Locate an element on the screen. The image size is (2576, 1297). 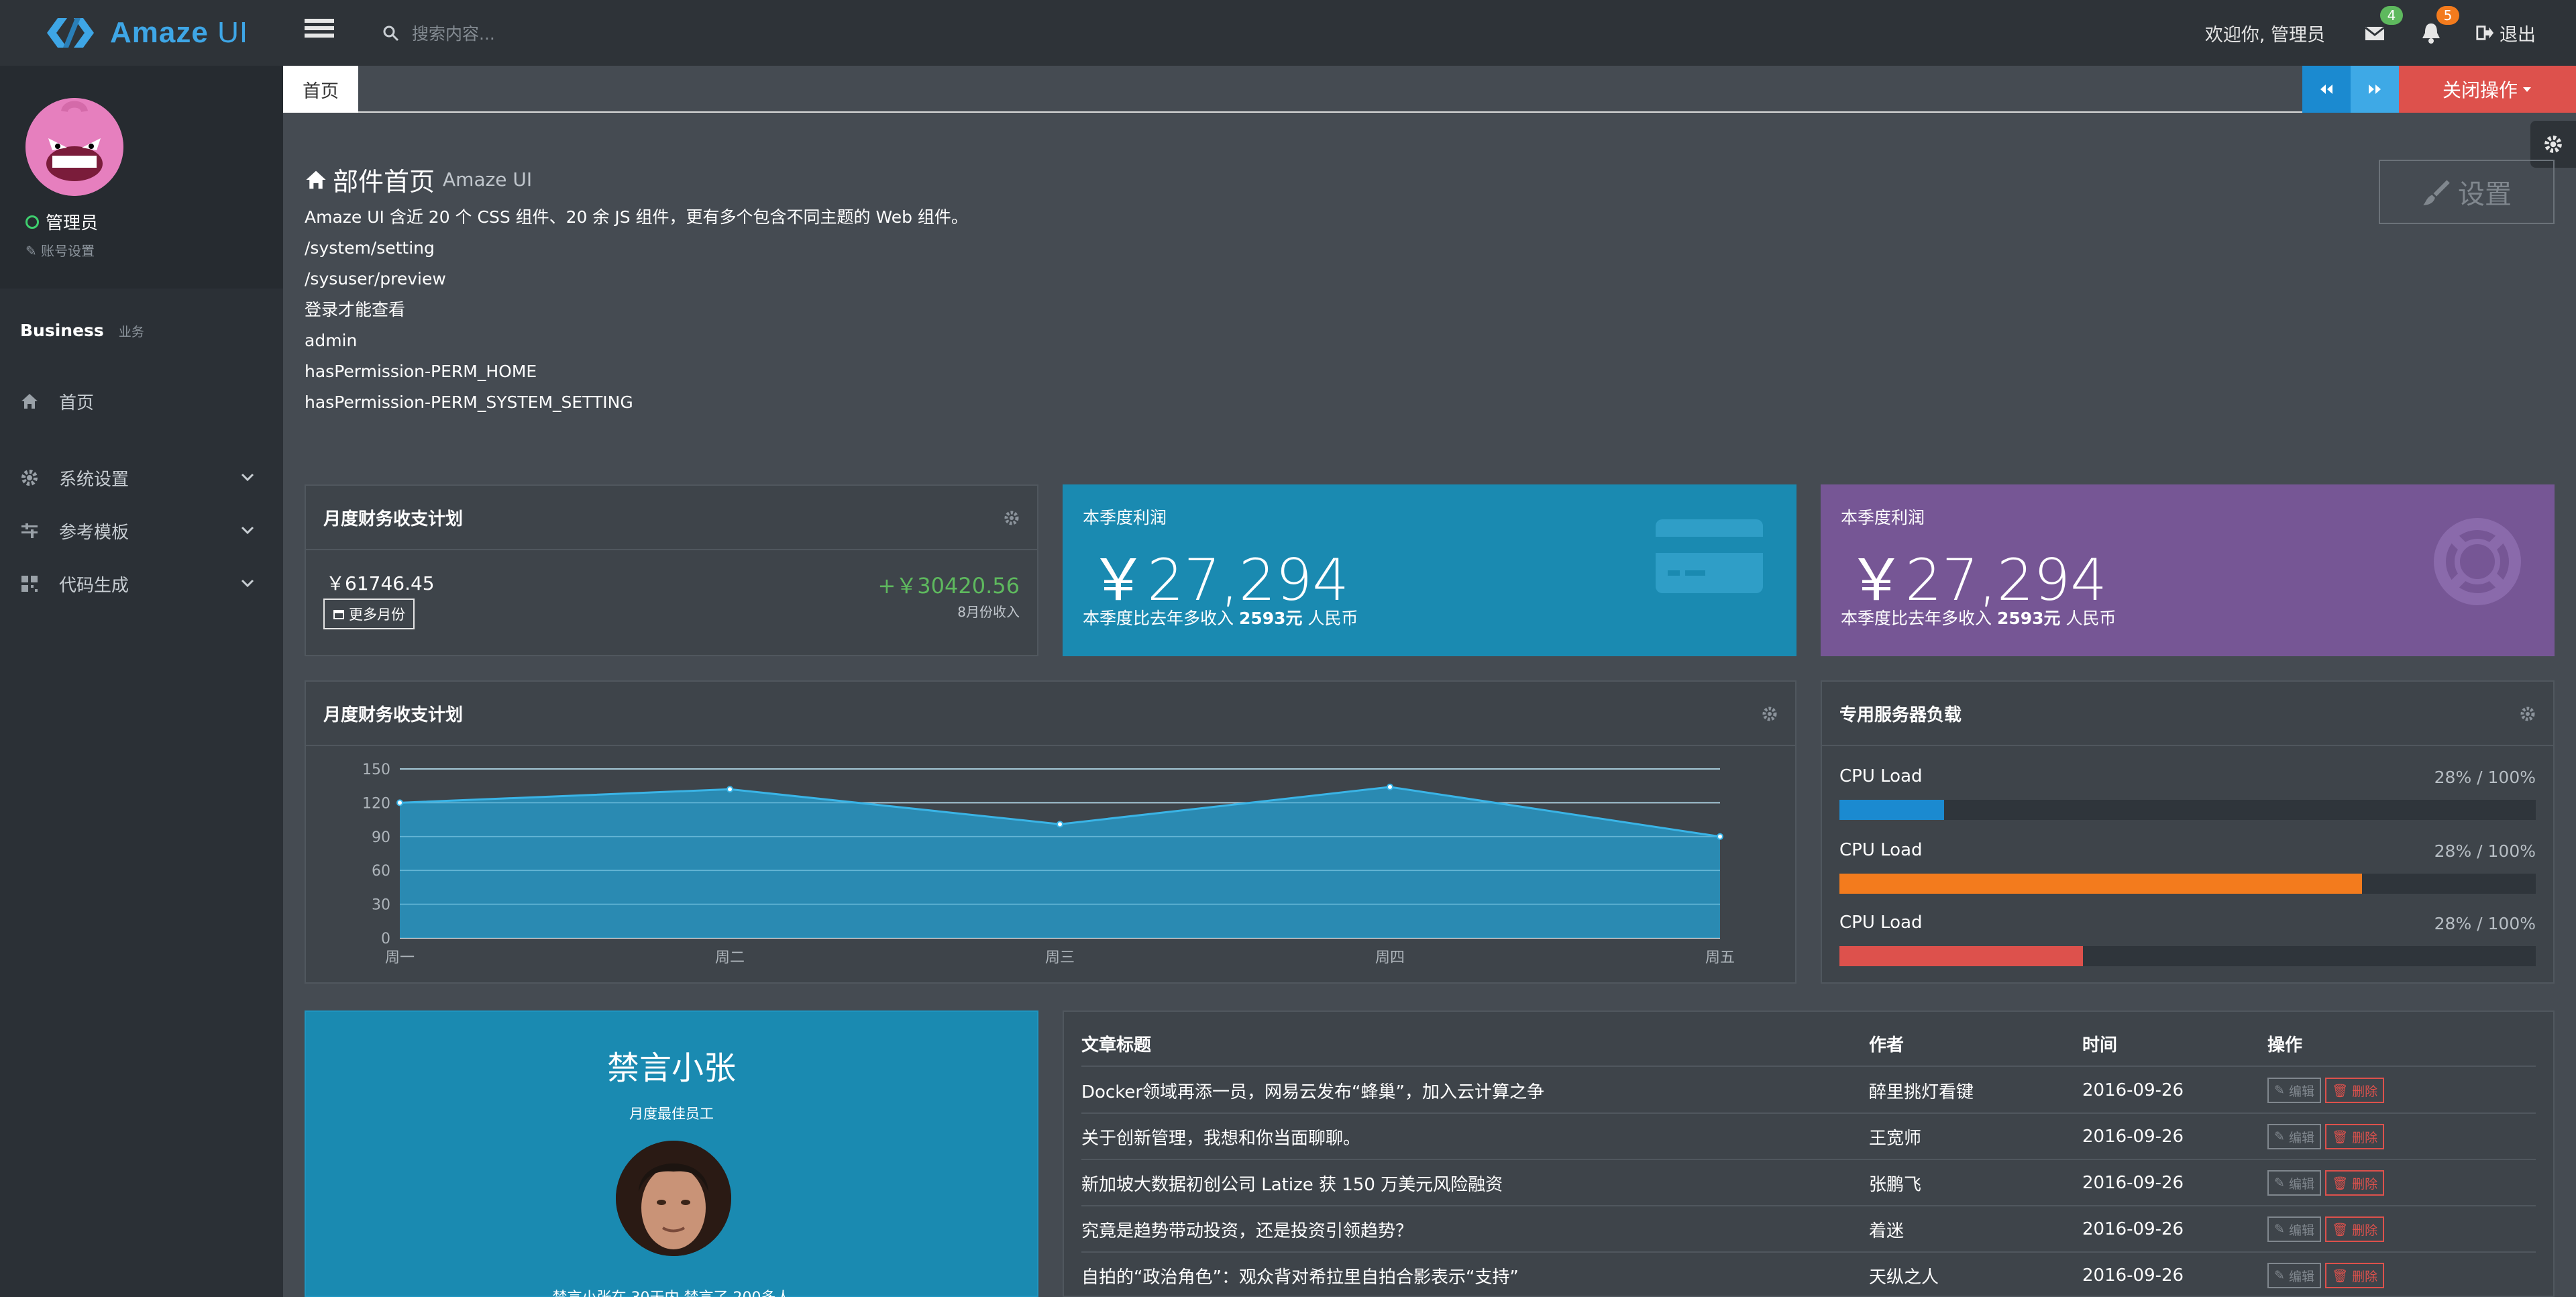
employee-name: 禁言小张 is located at coordinates (671, 1068).